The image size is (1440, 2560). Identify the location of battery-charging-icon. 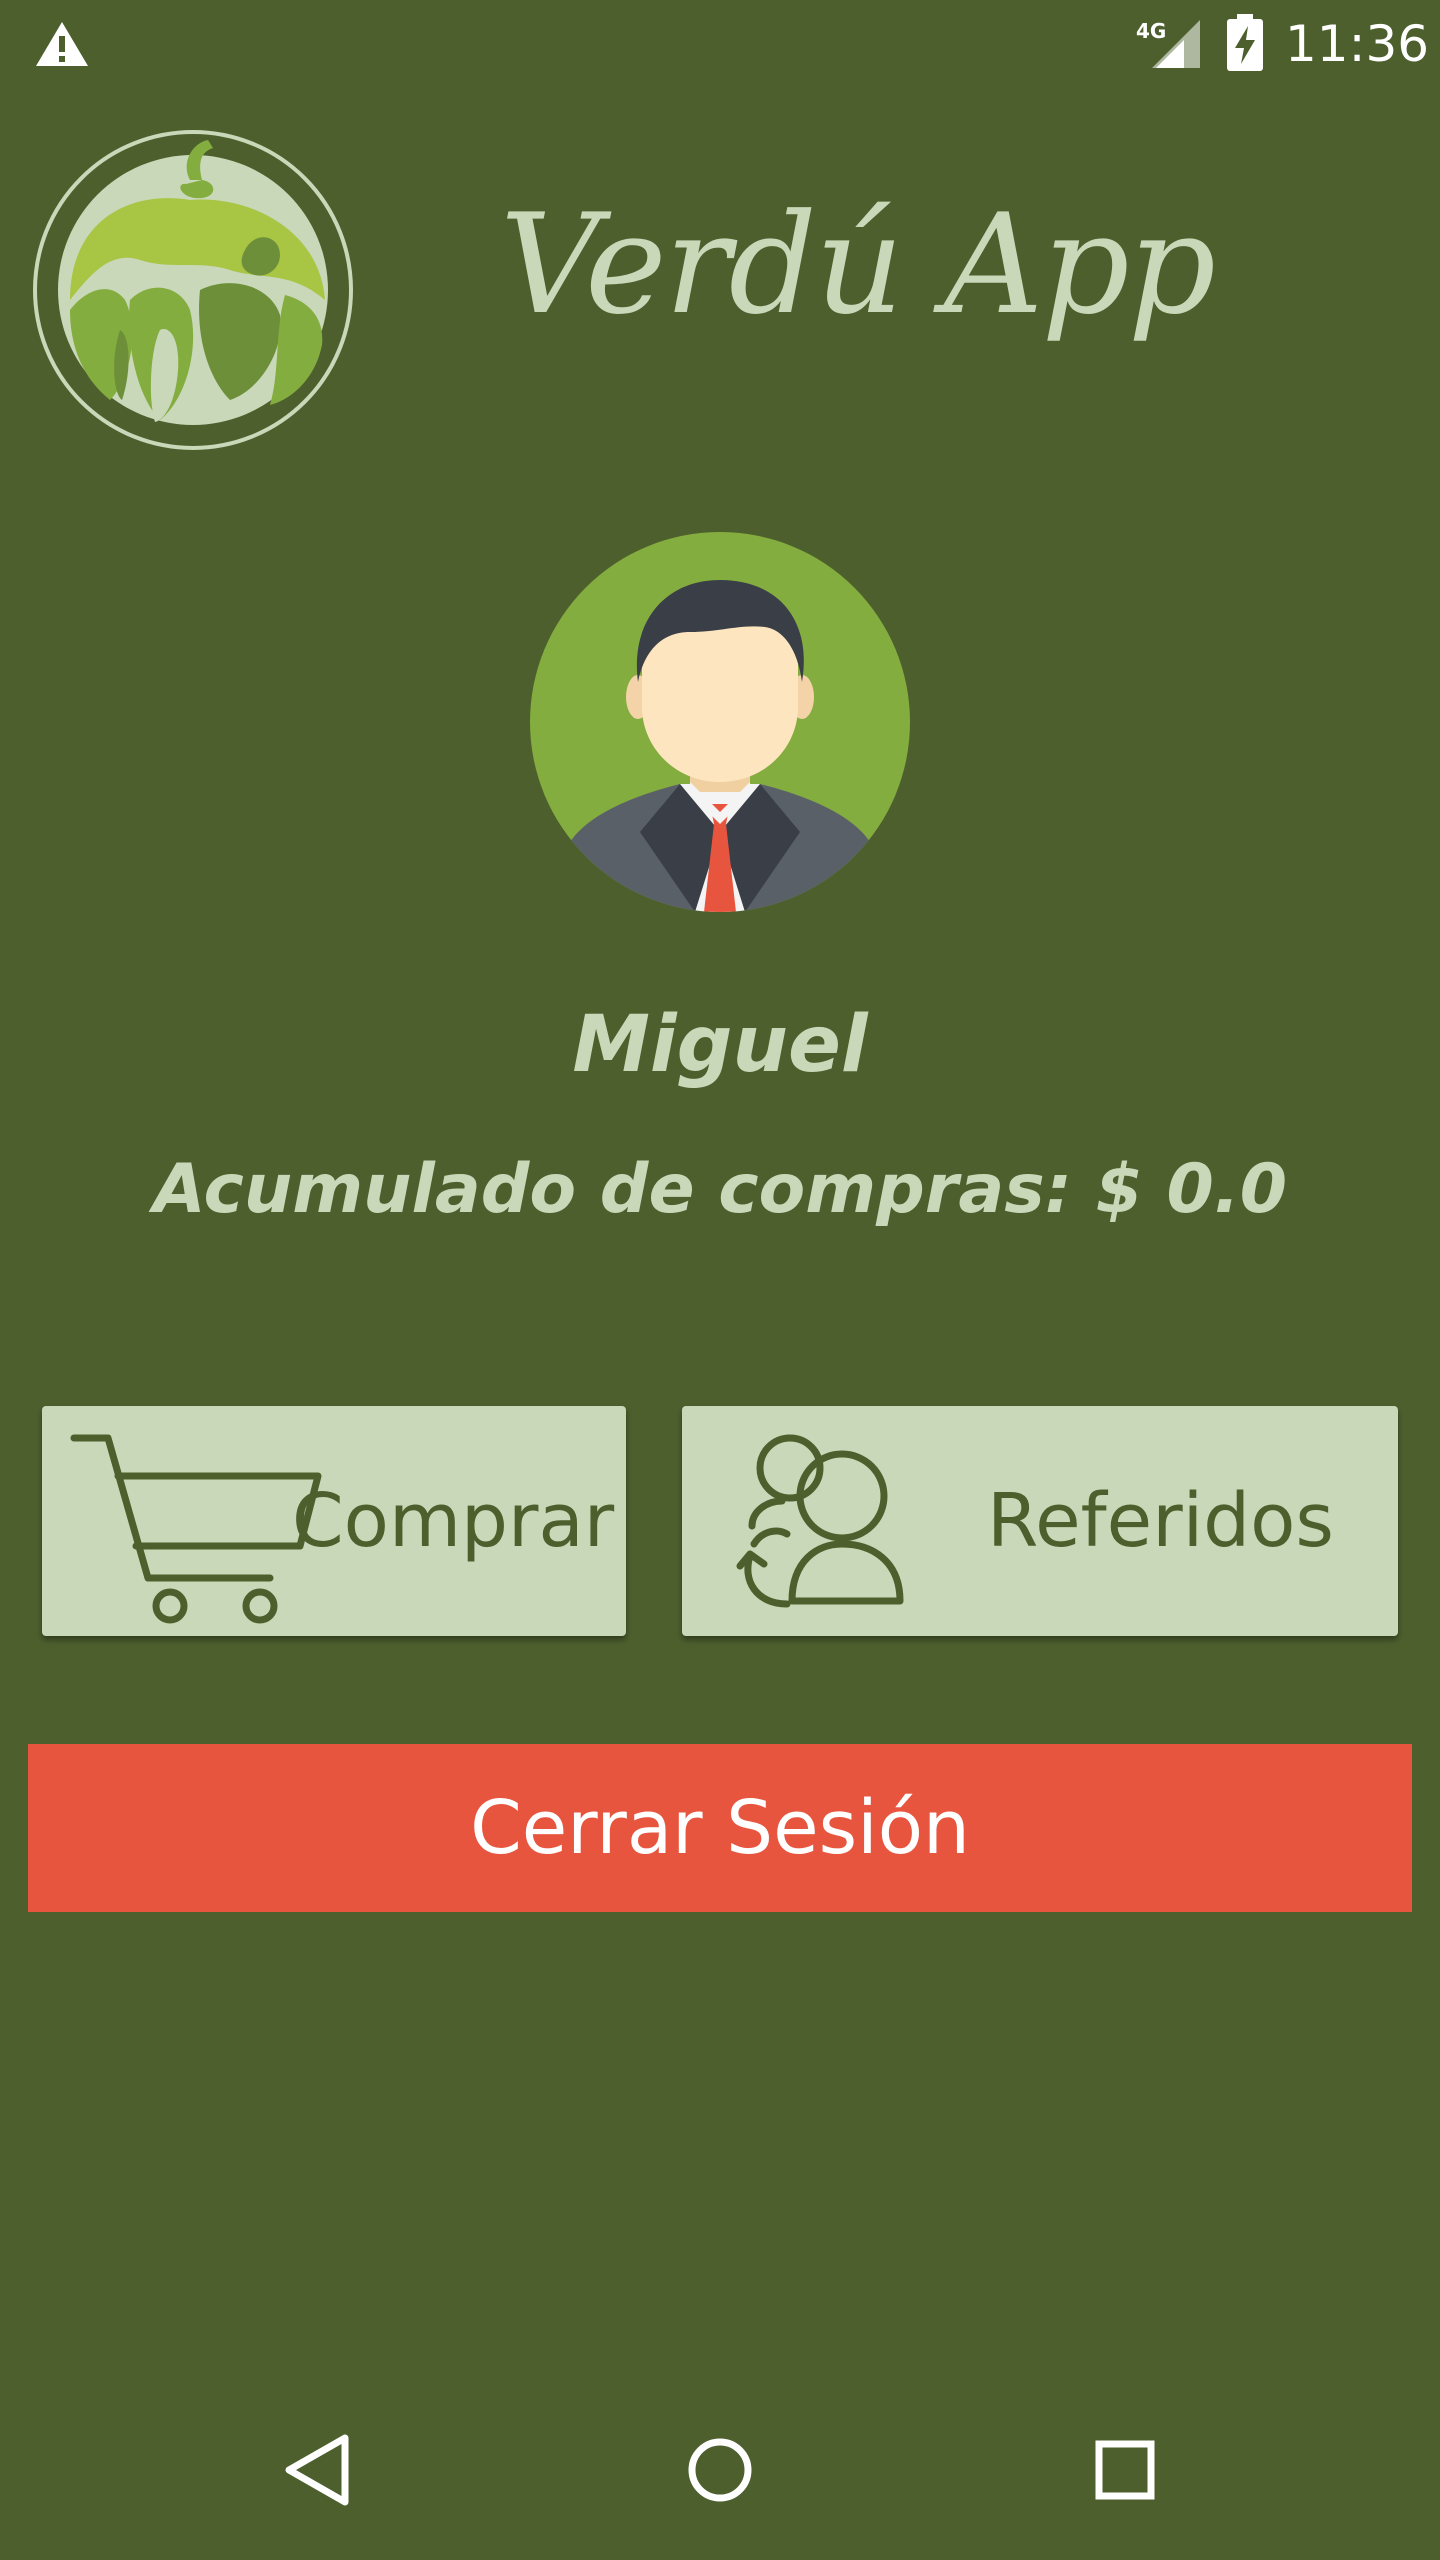
(1245, 42).